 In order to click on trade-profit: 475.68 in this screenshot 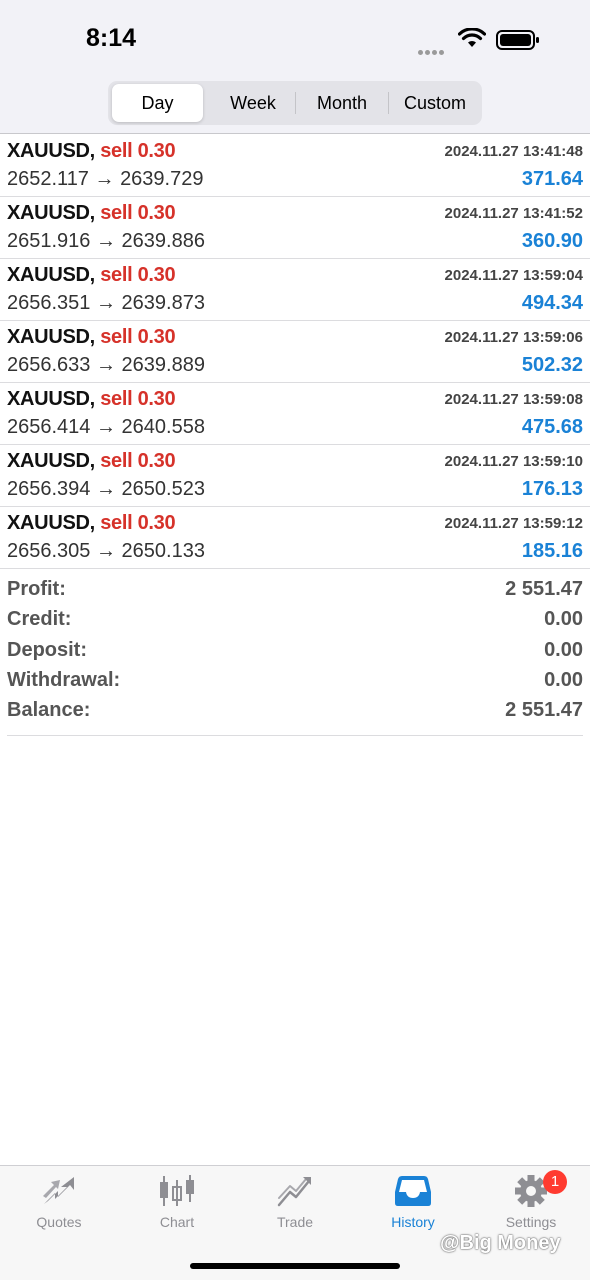, I will do `click(552, 427)`.